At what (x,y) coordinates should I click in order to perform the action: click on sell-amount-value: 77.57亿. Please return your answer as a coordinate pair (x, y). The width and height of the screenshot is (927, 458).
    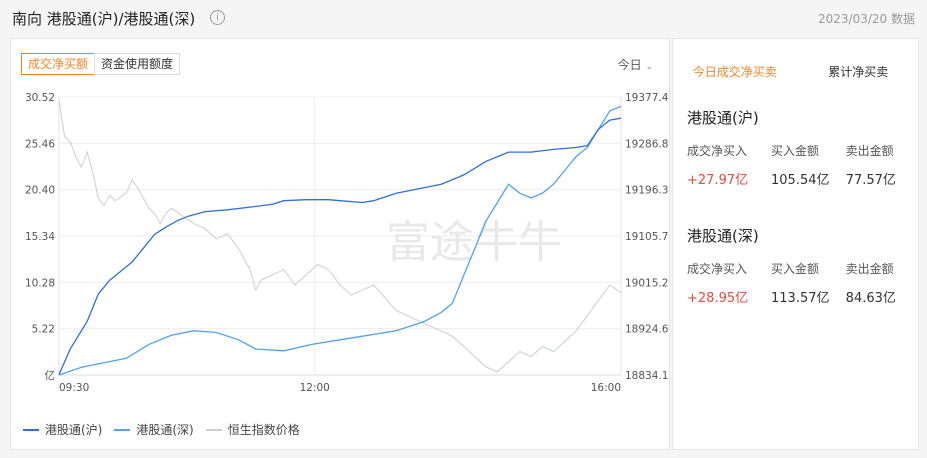
    Looking at the image, I should click on (870, 180).